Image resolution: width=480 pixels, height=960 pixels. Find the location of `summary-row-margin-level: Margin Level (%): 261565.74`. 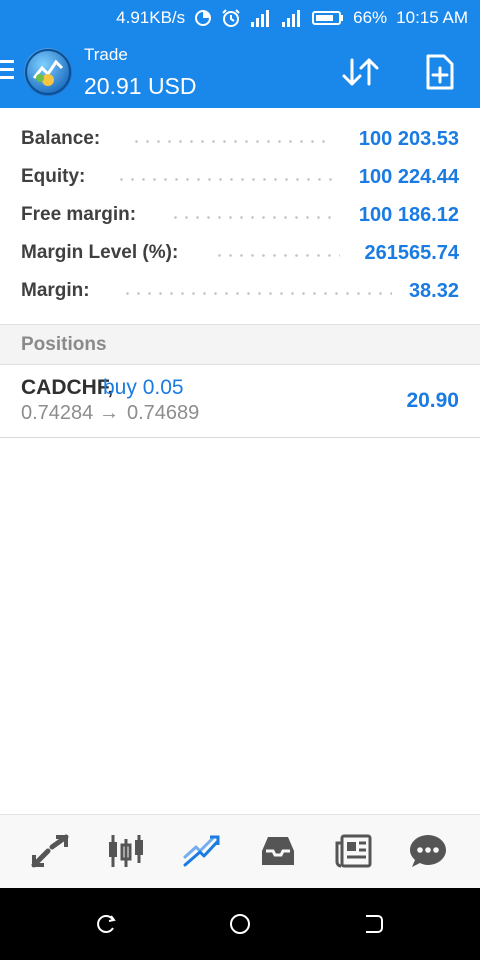

summary-row-margin-level: Margin Level (%): 261565.74 is located at coordinates (240, 253).